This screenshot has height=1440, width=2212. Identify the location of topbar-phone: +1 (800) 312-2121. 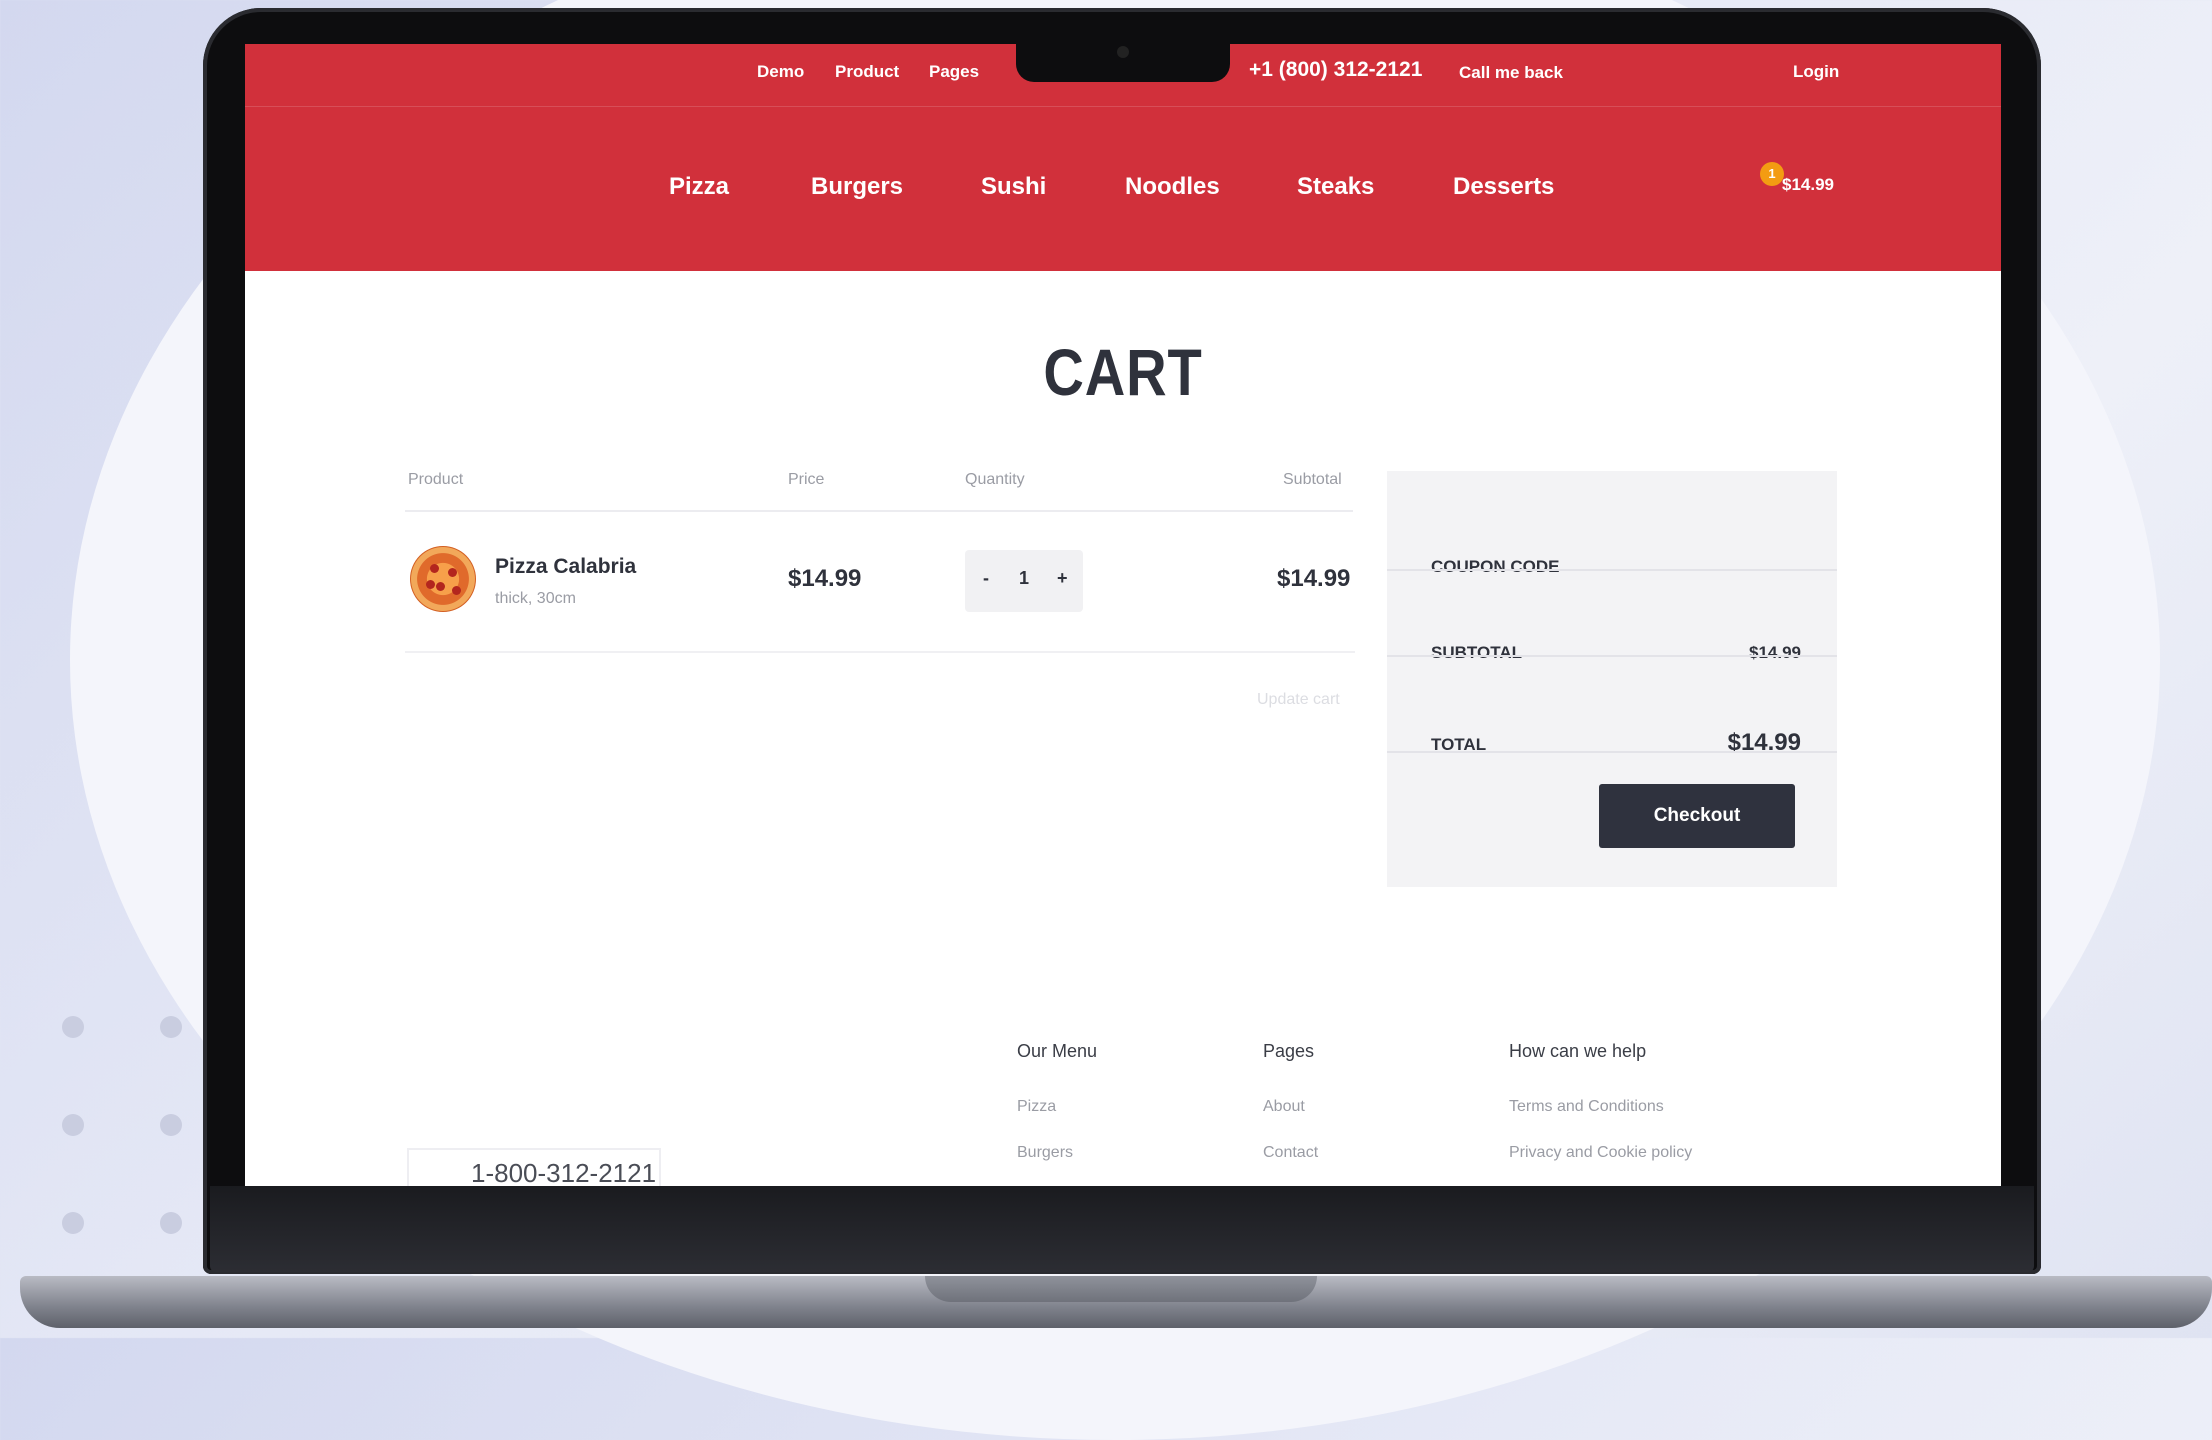
(1335, 70).